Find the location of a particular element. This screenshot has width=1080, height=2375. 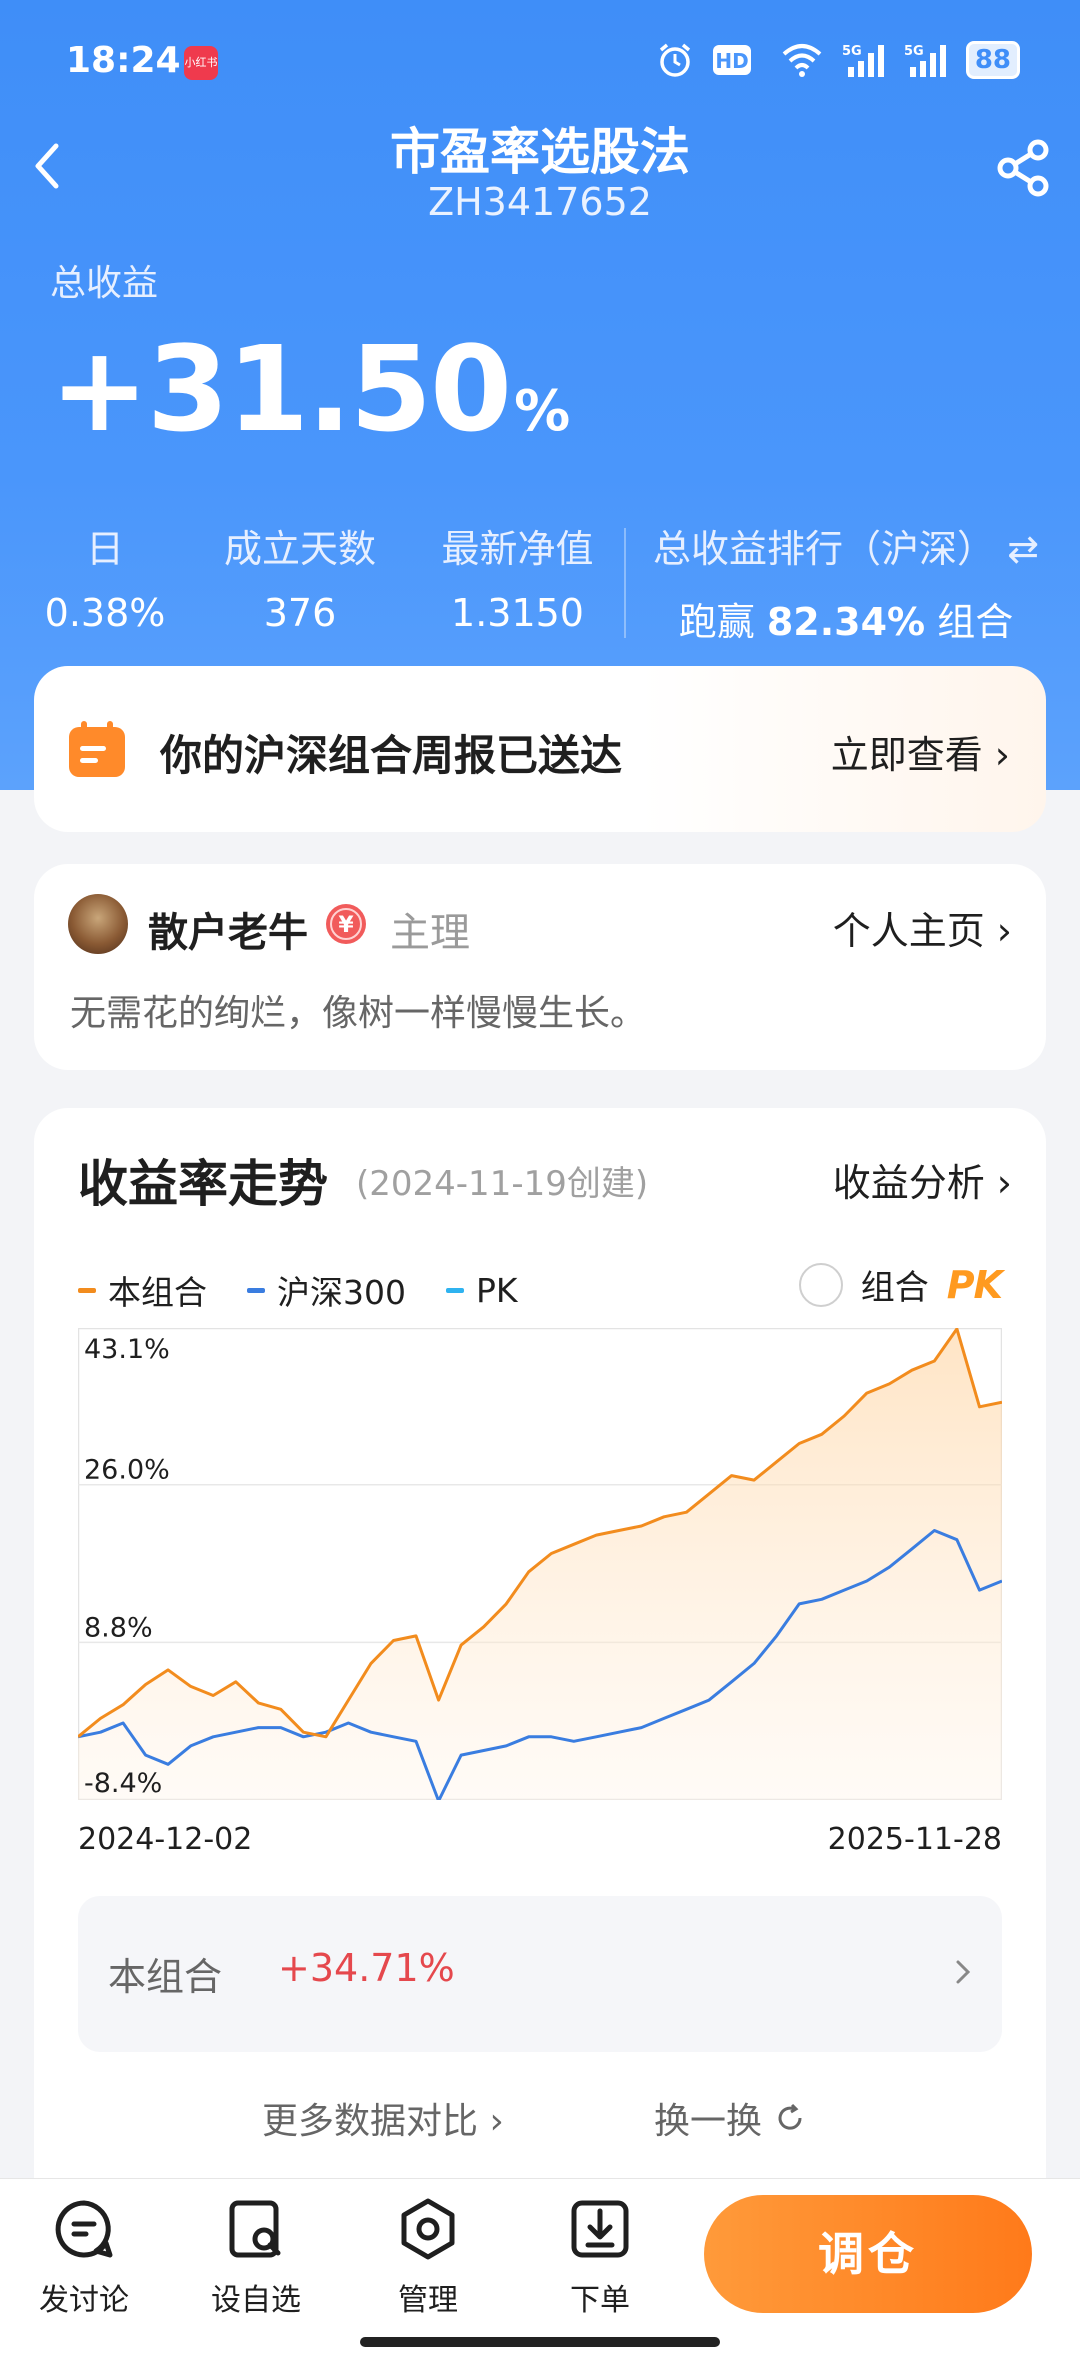

tab-watchlist: 设自选 is located at coordinates (256, 2258).